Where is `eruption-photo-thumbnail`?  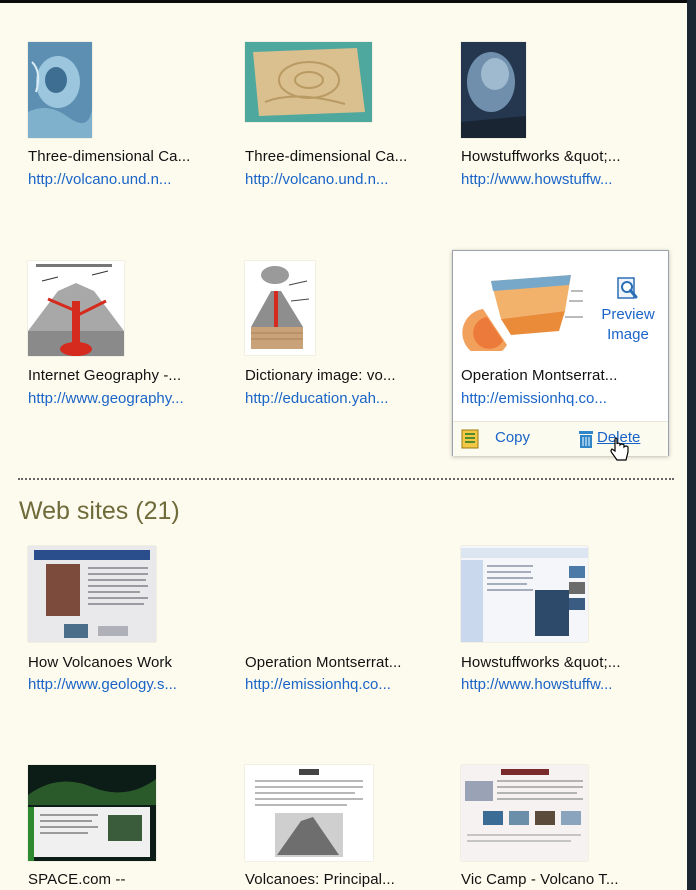 eruption-photo-thumbnail is located at coordinates (493, 90).